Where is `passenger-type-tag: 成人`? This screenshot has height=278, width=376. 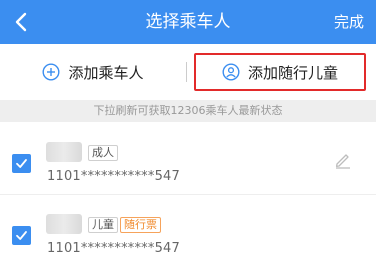
passenger-type-tag: 成人 is located at coordinates (103, 153).